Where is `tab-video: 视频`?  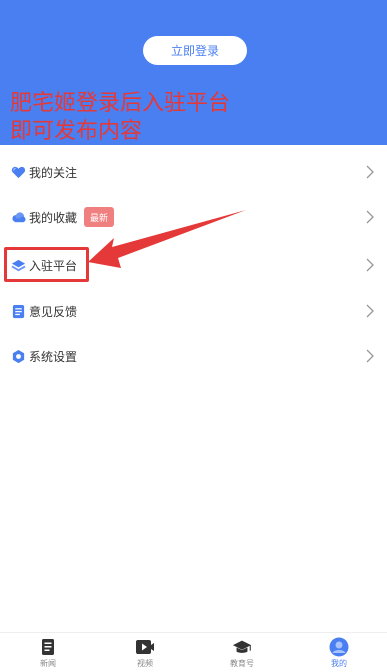 tab-video: 视频 is located at coordinates (145, 652).